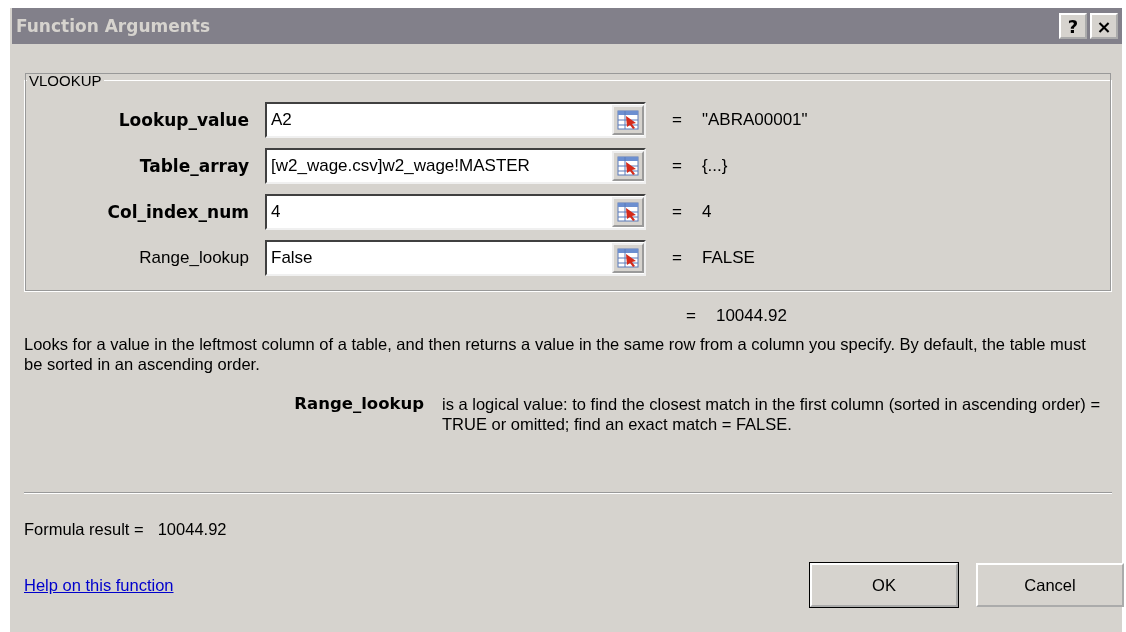  I want to click on argument-label: Table_array, so click(194, 166).